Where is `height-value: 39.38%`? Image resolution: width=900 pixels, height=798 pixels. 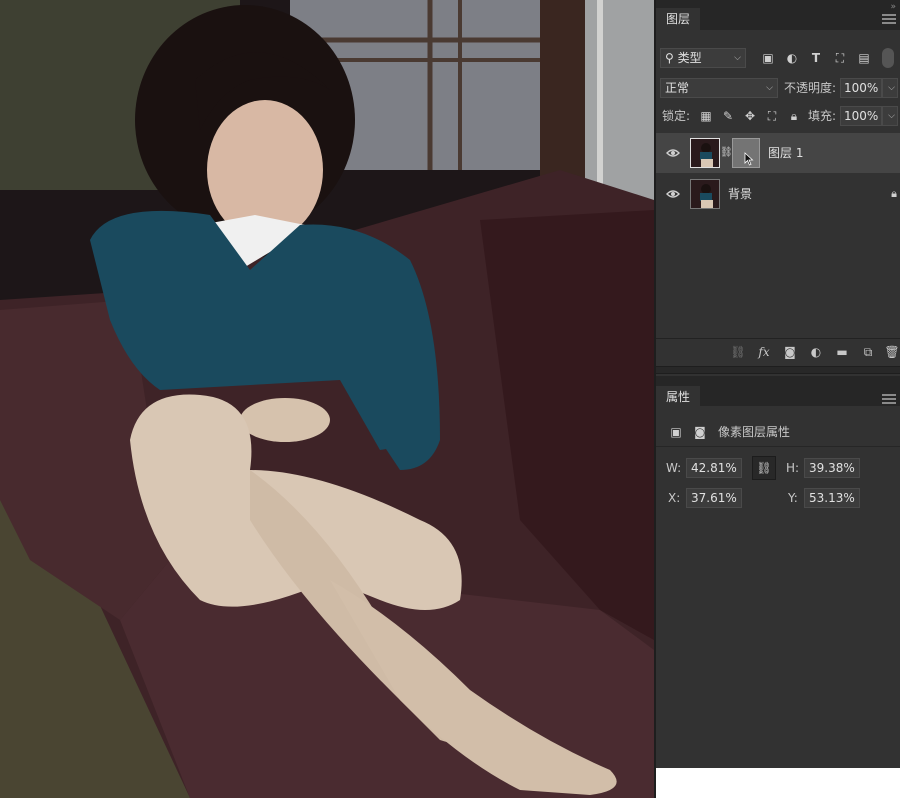
height-value: 39.38% is located at coordinates (832, 468).